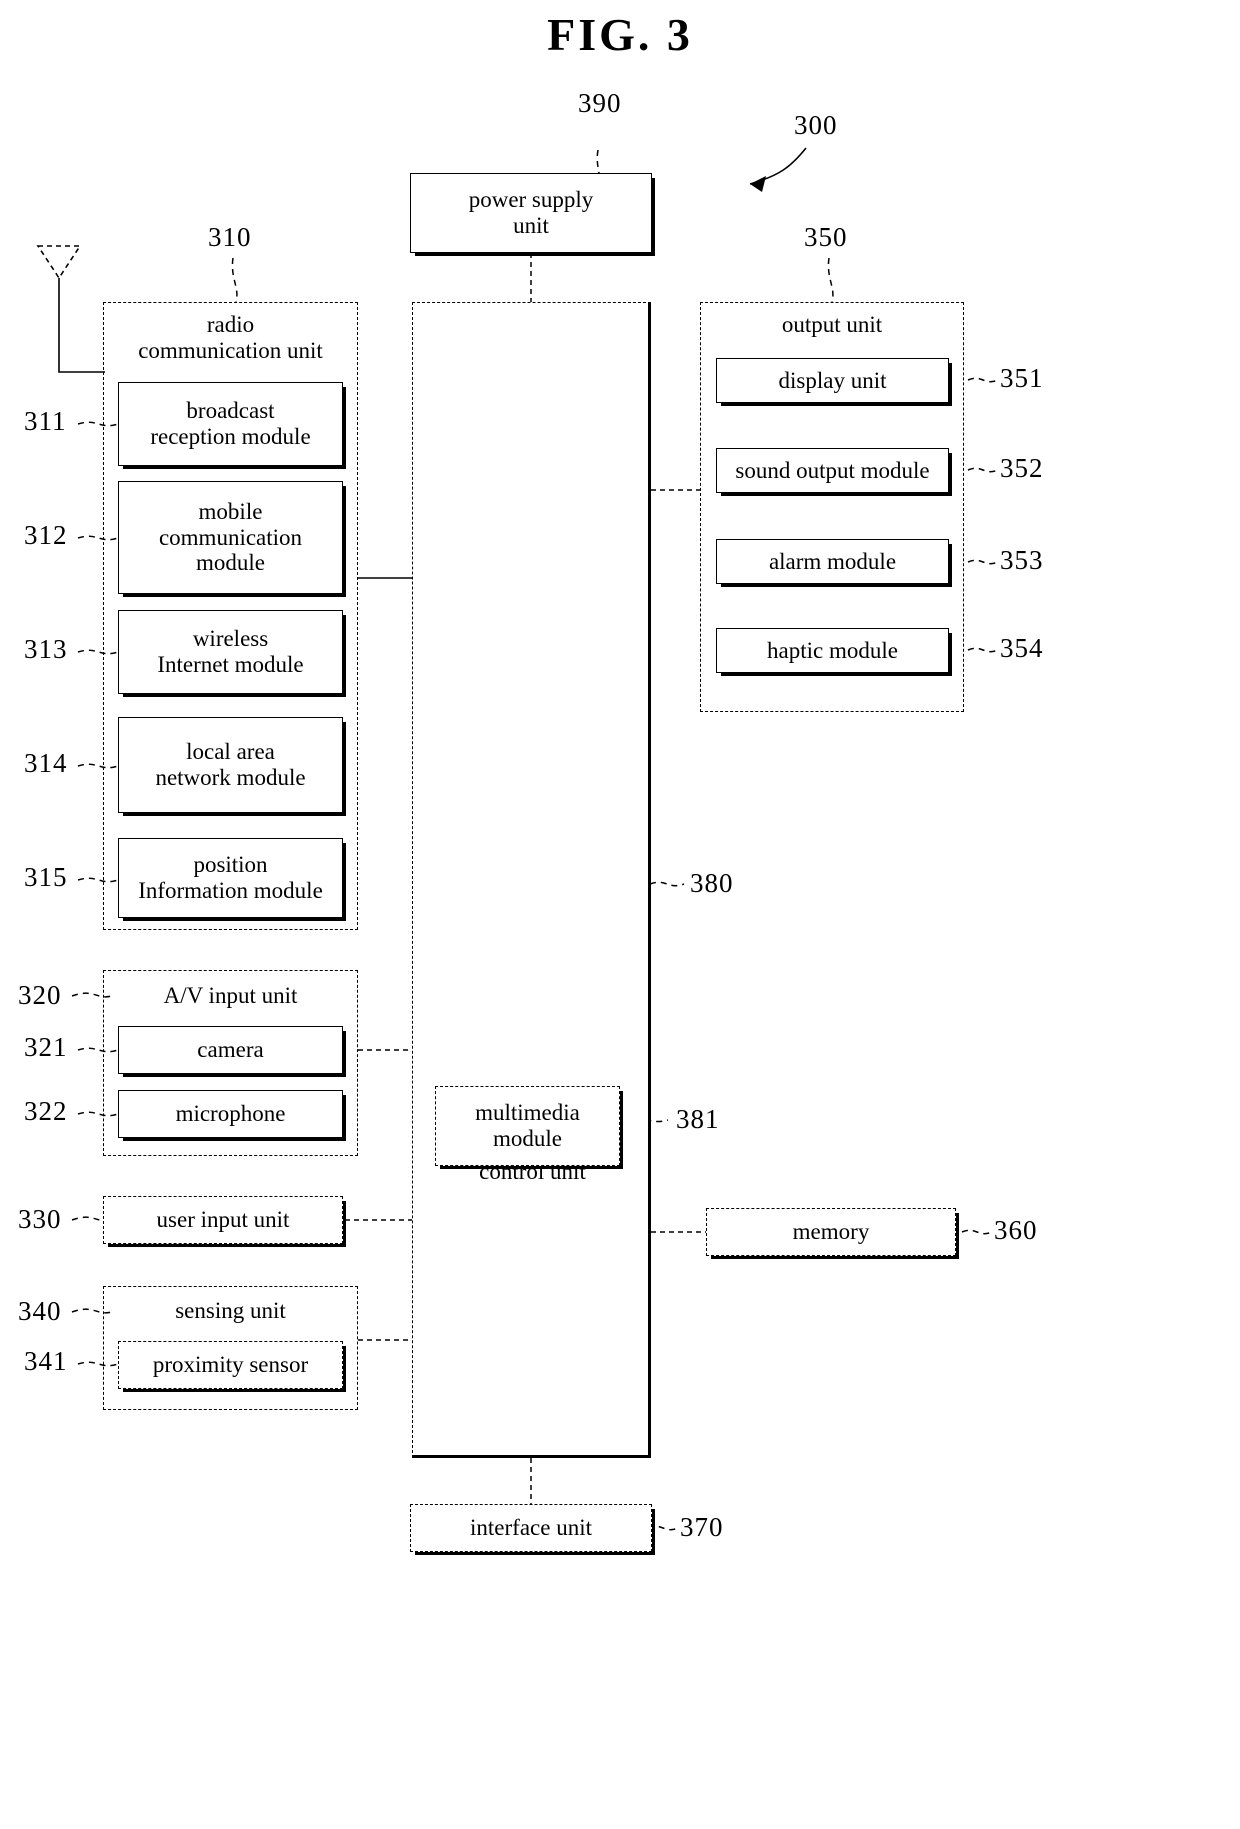 The image size is (1240, 1829). I want to click on display-unit-box: display unit, so click(832, 380).